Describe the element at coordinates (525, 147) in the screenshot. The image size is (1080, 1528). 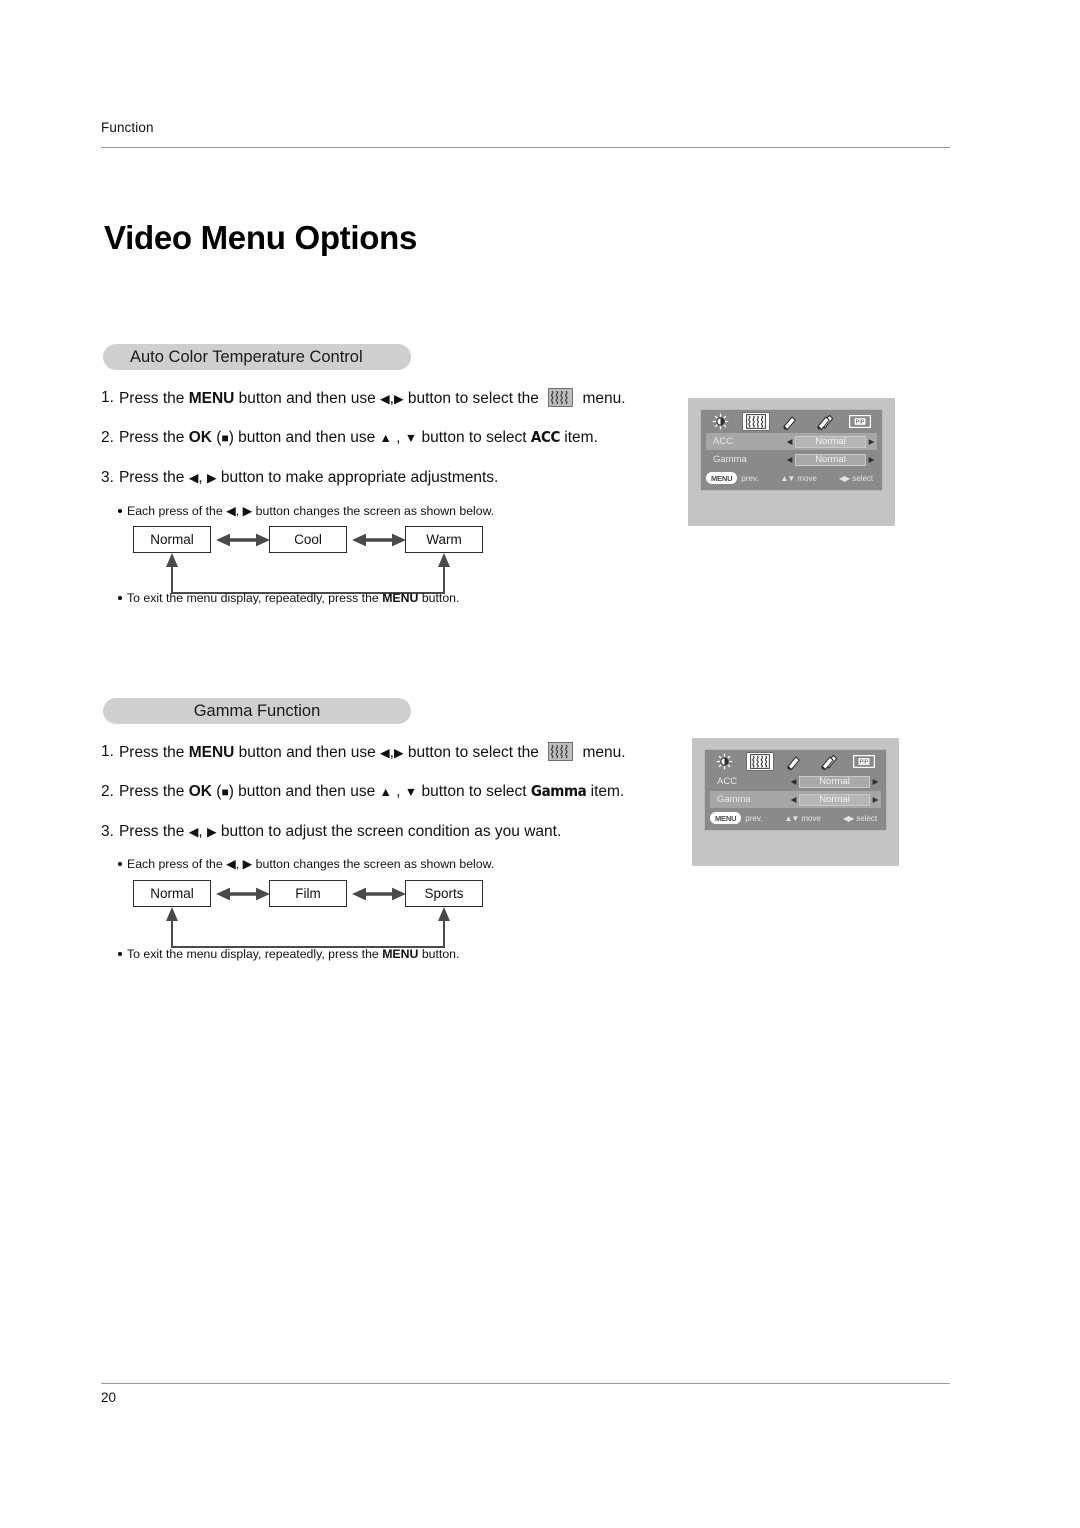
I see `header-rule` at that location.